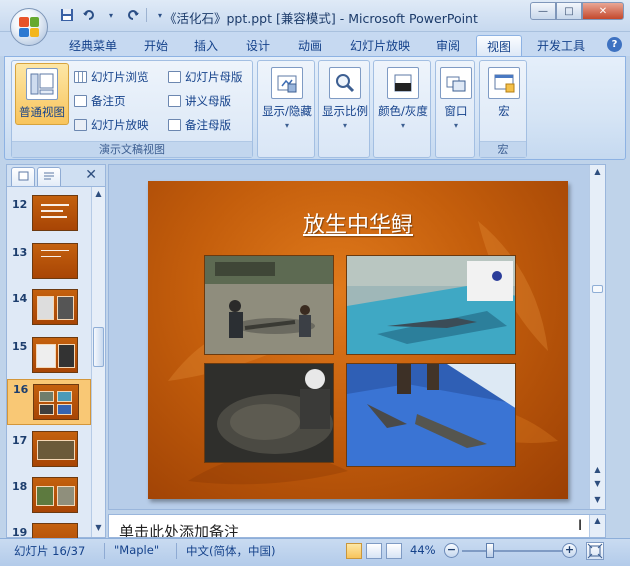  Describe the element at coordinates (49, 264) in the screenshot. I see `slide-thumbnail-13: 13` at that location.